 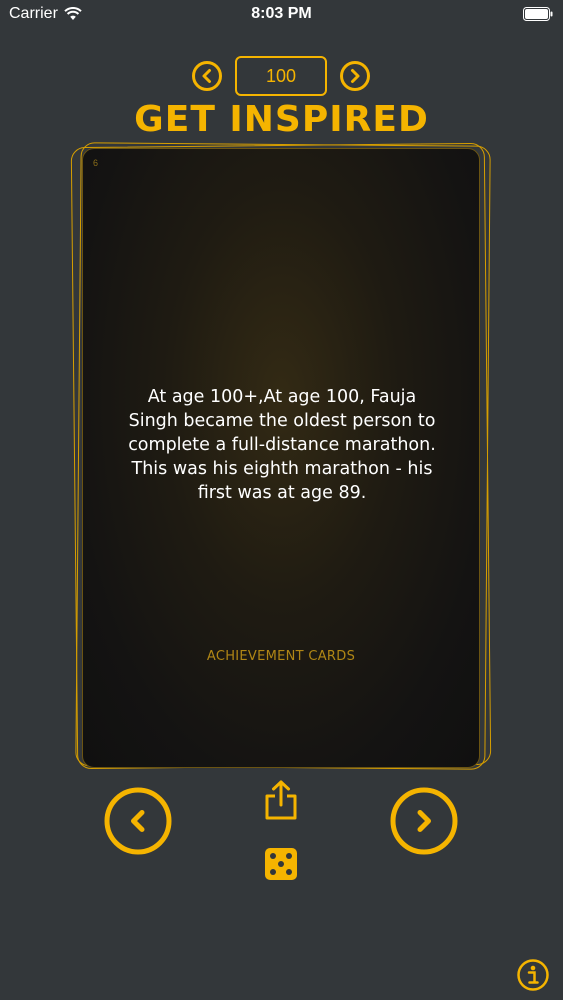 I want to click on share-icon, so click(x=281, y=800).